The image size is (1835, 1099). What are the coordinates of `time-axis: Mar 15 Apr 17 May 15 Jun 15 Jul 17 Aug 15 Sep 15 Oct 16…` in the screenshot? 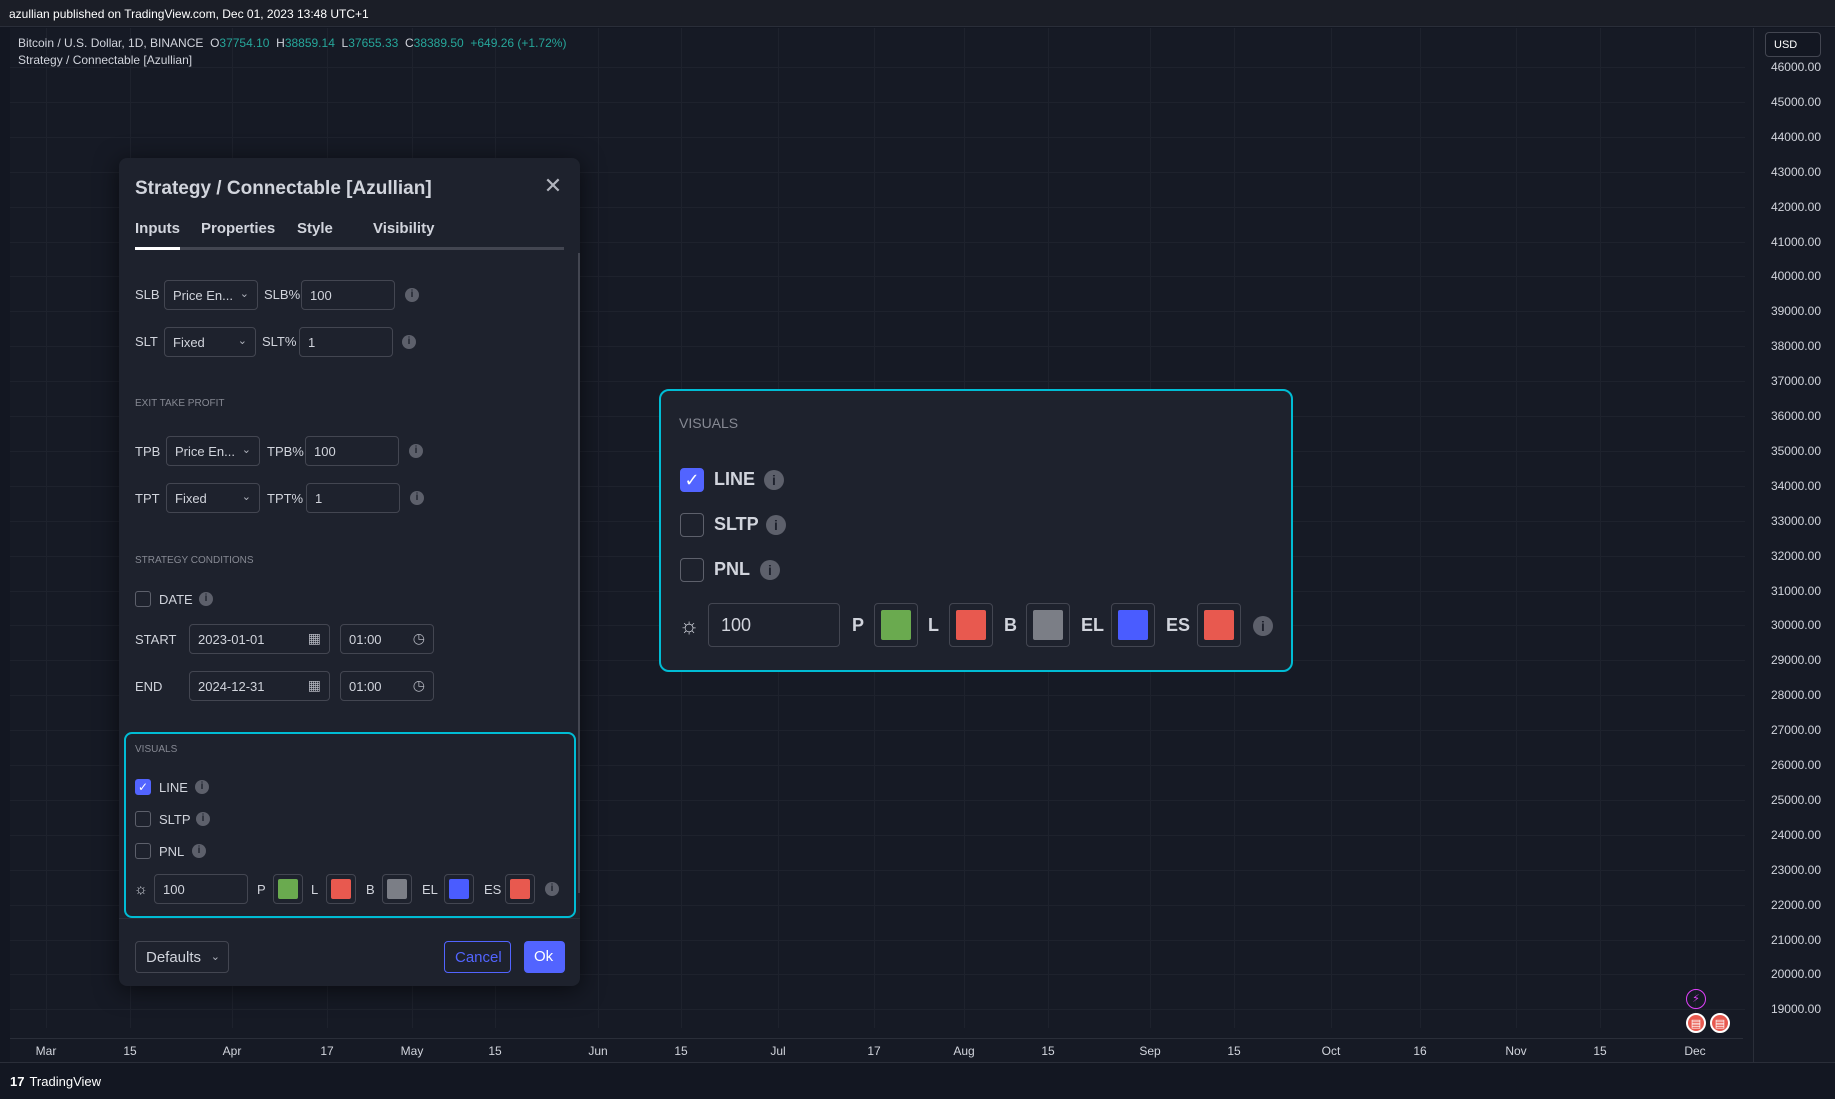 It's located at (876, 1050).